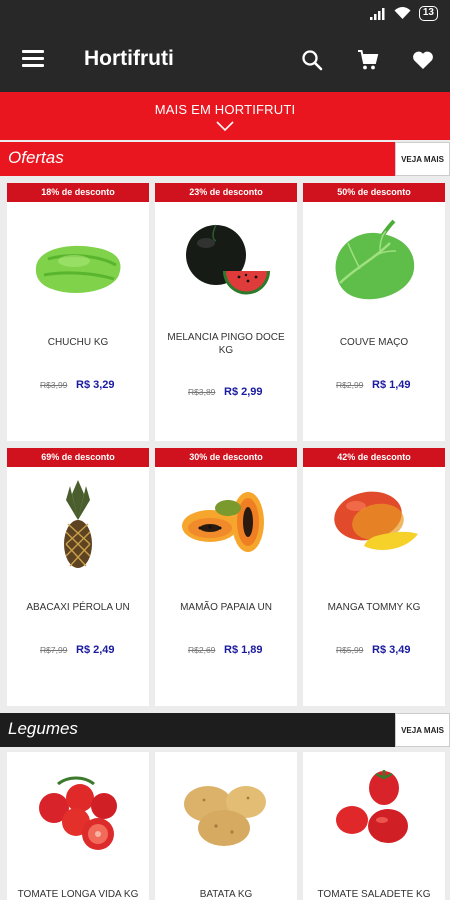 The height and width of the screenshot is (900, 450). What do you see at coordinates (422, 730) in the screenshot?
I see `vegetables-see-more-button: VEJA MAIS` at bounding box center [422, 730].